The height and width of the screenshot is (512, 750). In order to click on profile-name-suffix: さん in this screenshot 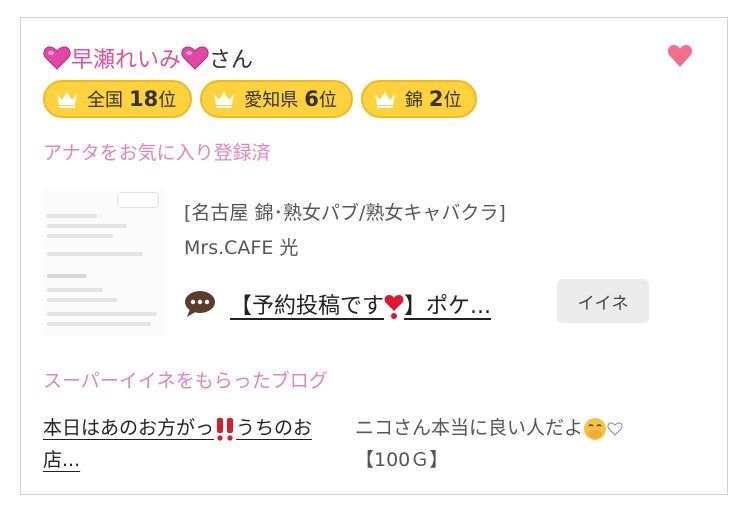, I will do `click(231, 60)`.